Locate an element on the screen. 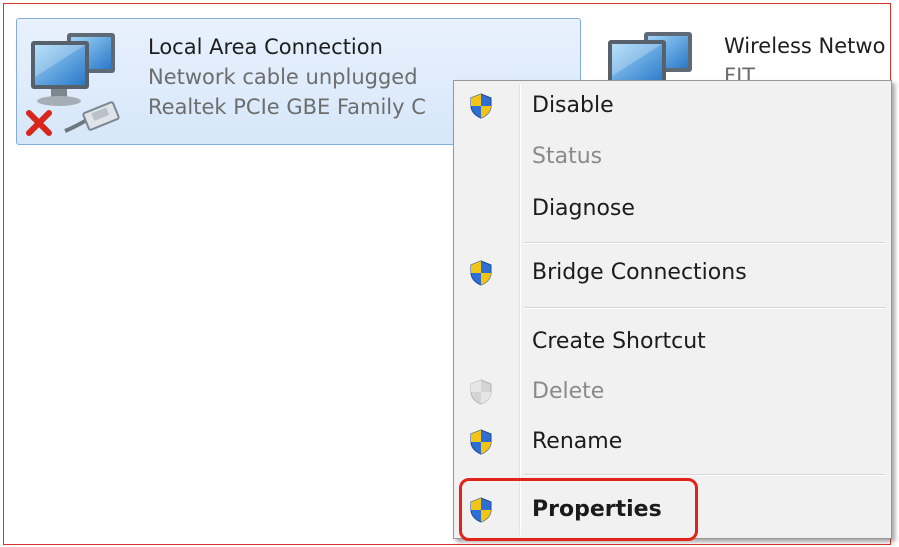  menu-item-label: Status is located at coordinates (567, 156).